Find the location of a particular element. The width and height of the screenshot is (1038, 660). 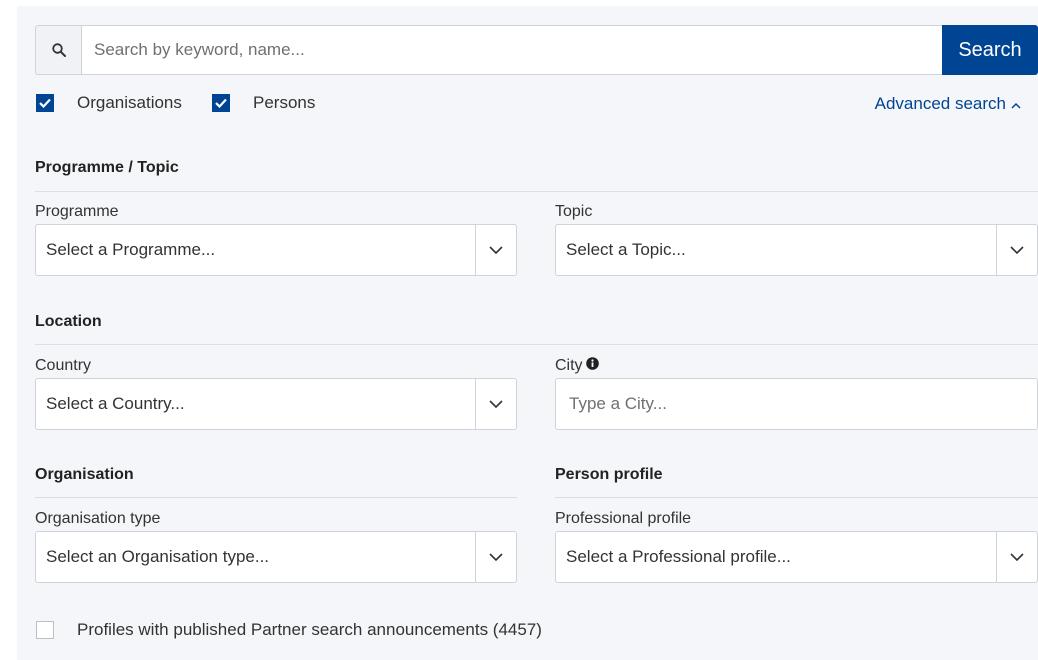

persons-label: Persons is located at coordinates (284, 102).